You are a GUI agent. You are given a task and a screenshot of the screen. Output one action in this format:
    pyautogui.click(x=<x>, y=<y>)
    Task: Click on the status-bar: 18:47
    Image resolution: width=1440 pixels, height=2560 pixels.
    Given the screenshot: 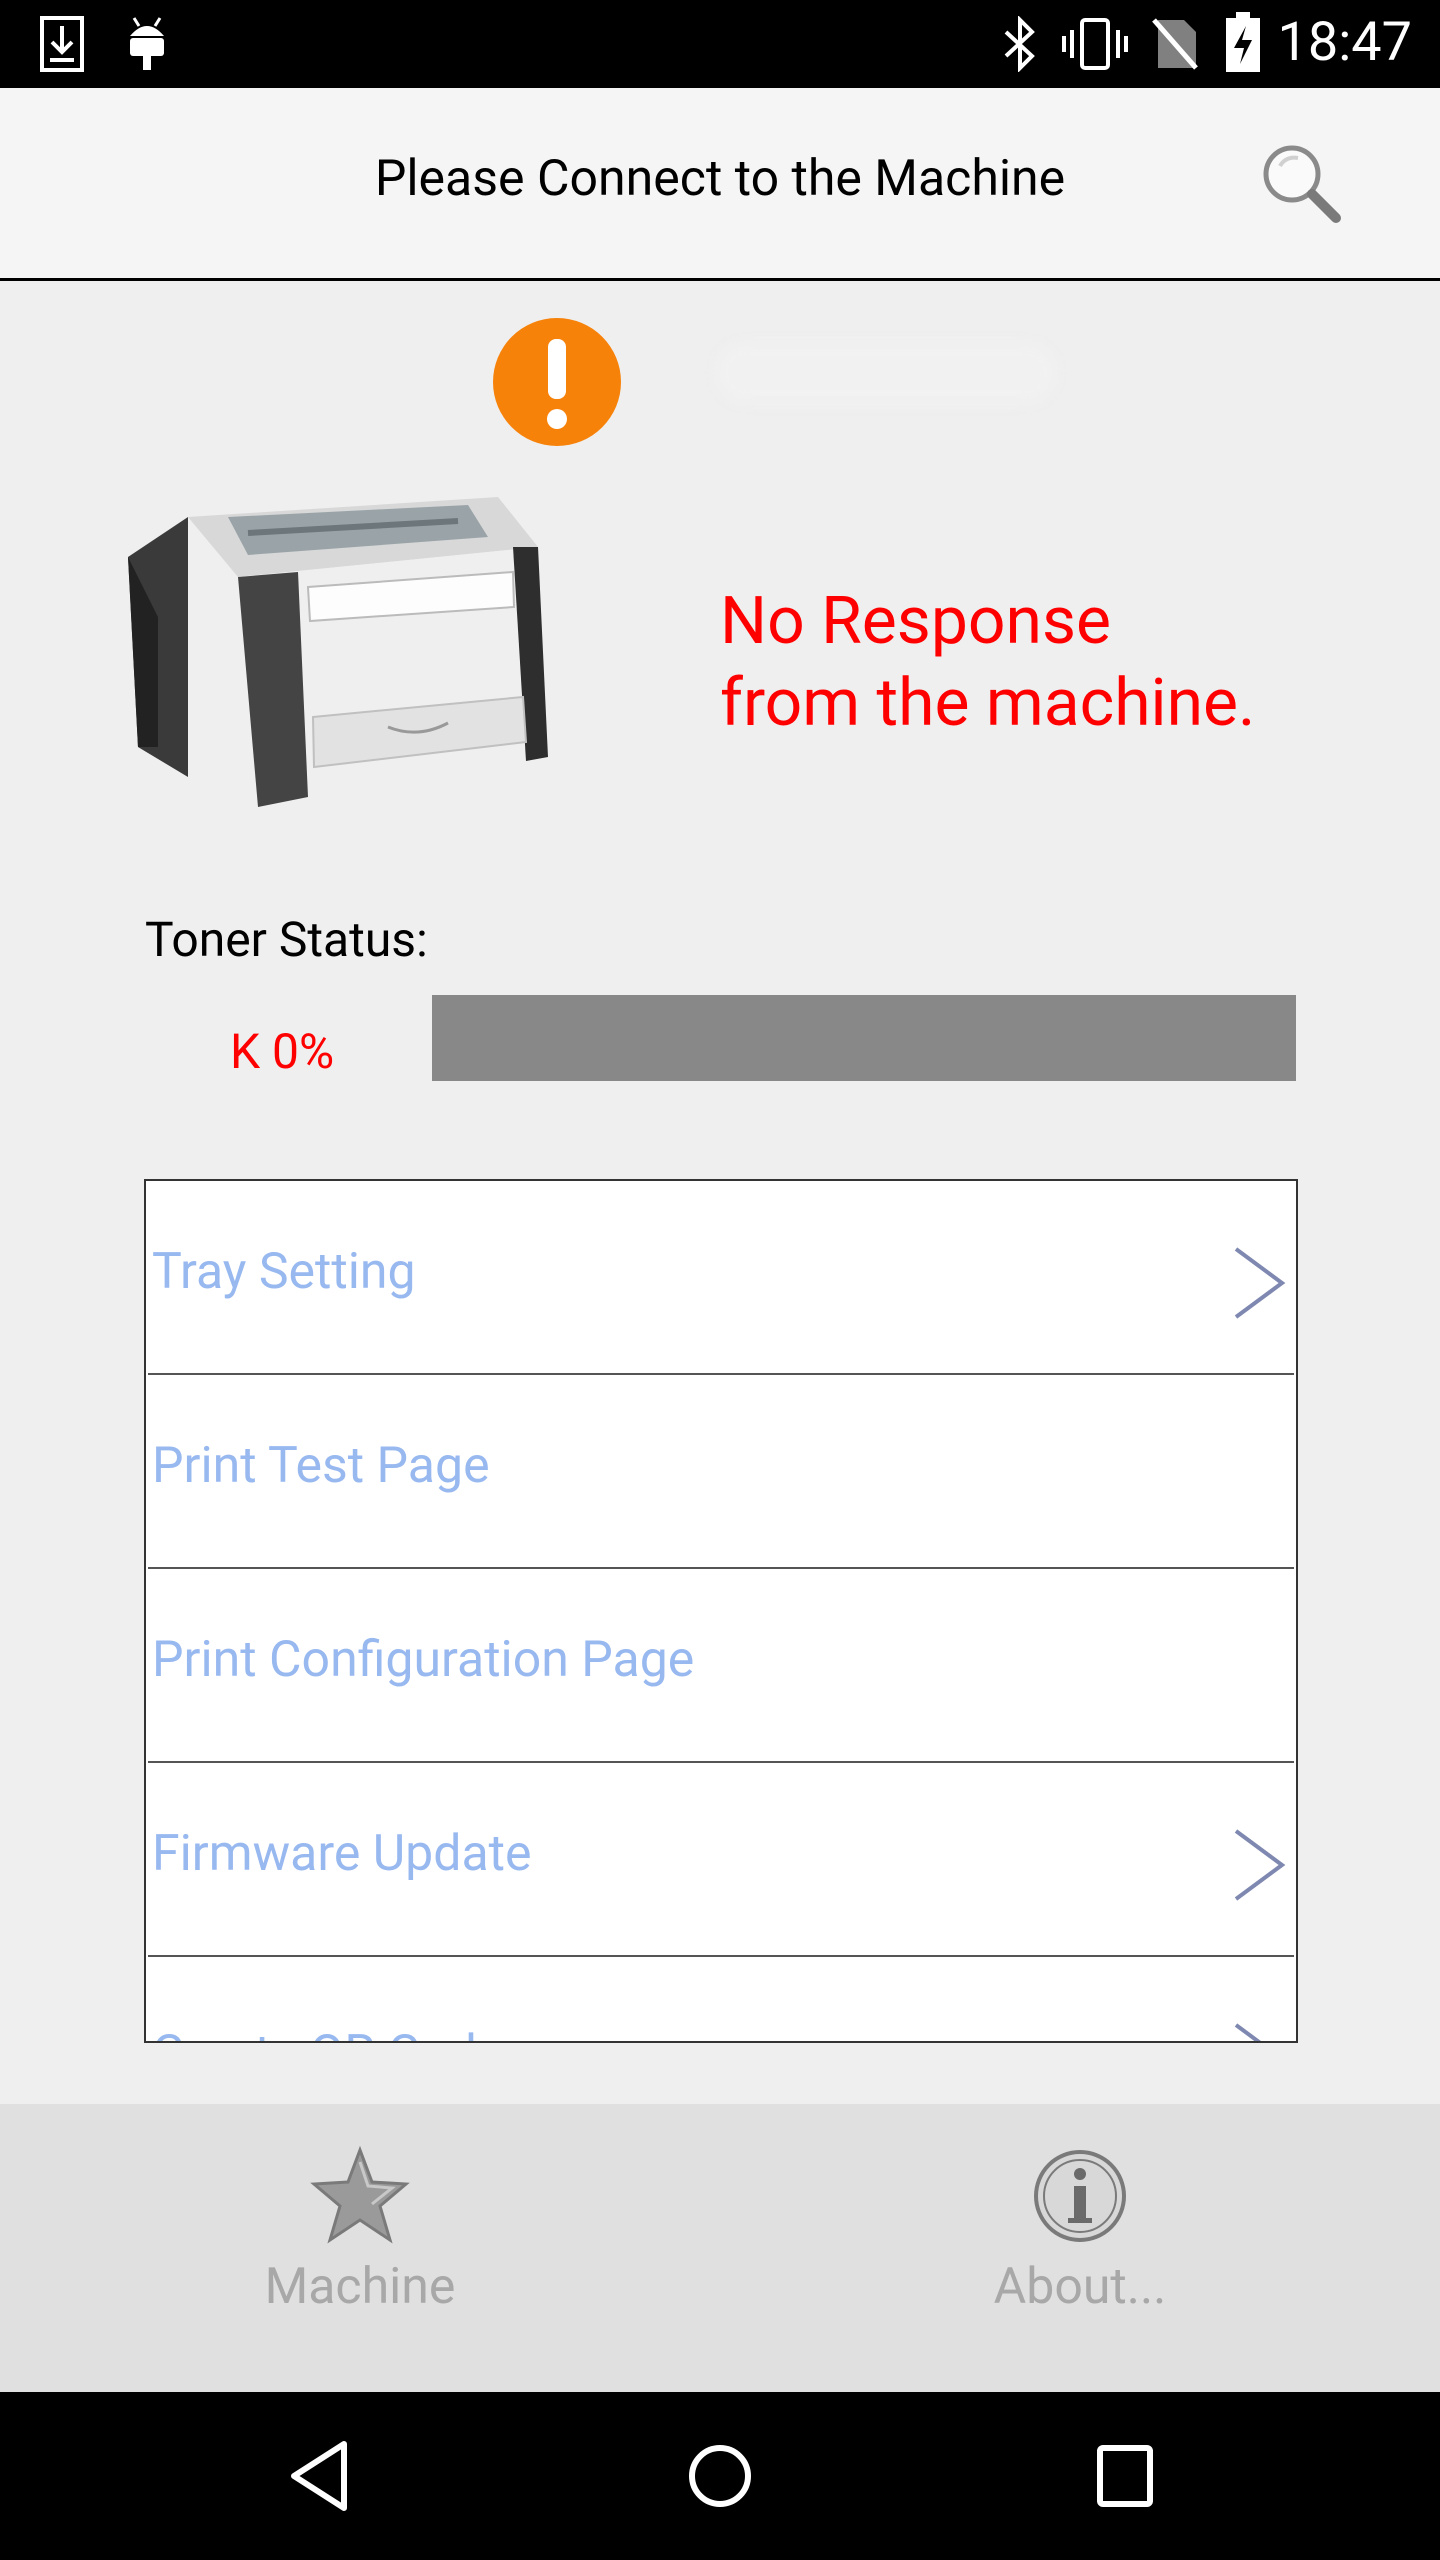 What is the action you would take?
    pyautogui.click(x=720, y=44)
    